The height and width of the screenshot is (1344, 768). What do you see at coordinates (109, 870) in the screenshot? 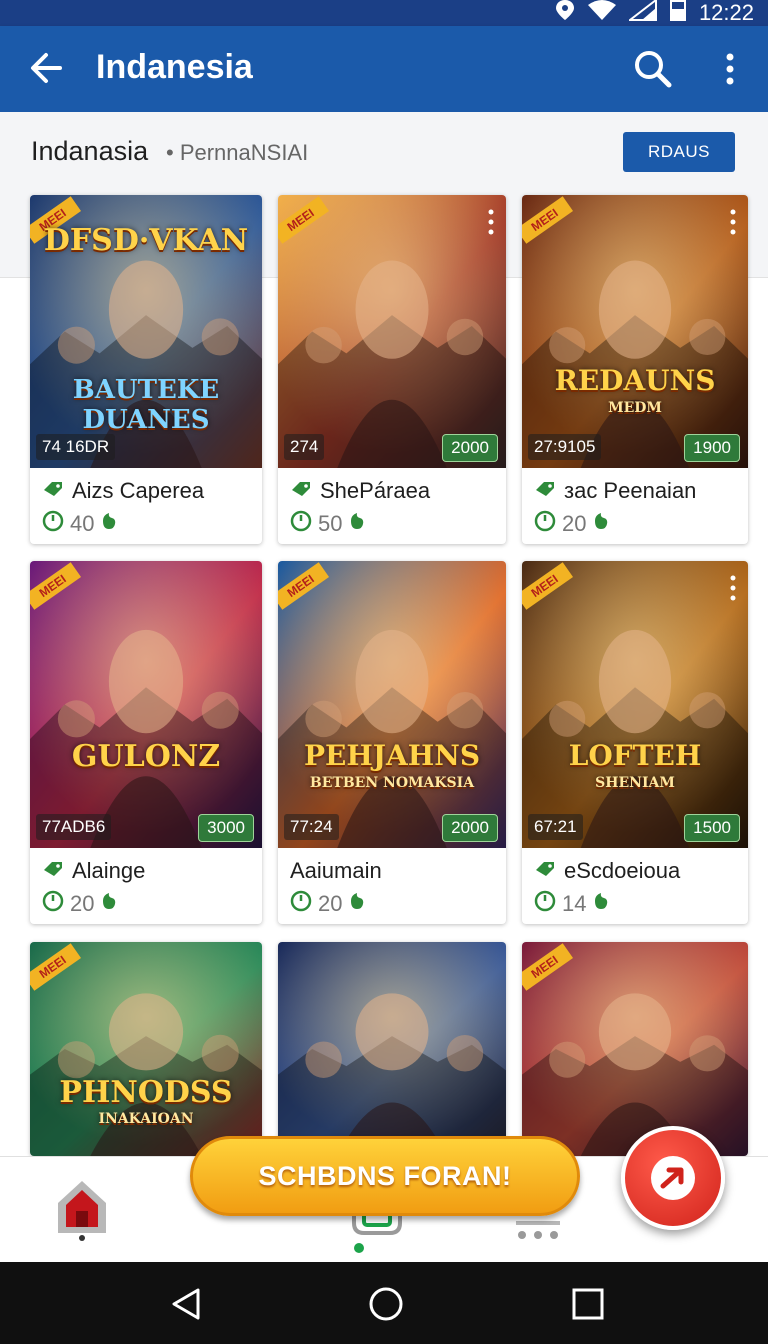
I see `game-title: Alainge` at bounding box center [109, 870].